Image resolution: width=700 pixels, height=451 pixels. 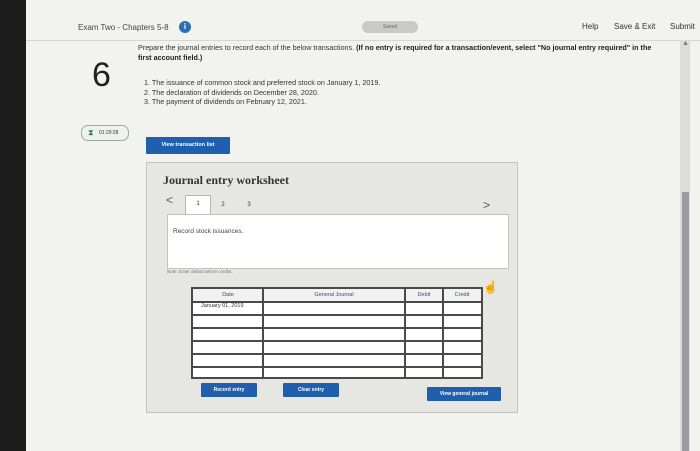 I want to click on hourglass-icon: ⧗, so click(x=91, y=132).